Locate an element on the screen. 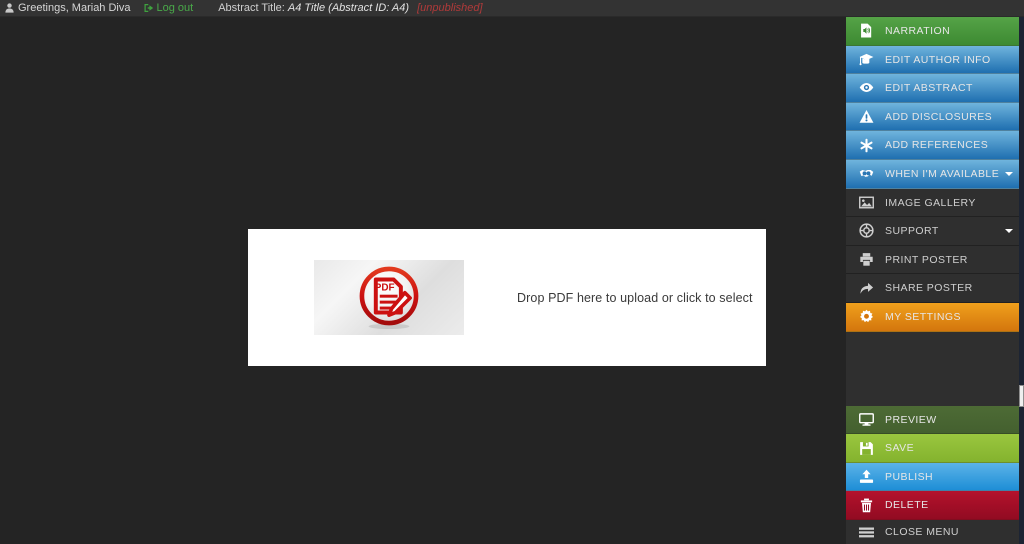 Image resolution: width=1024 pixels, height=544 pixels. sidebar-item-label: DELETE is located at coordinates (907, 505).